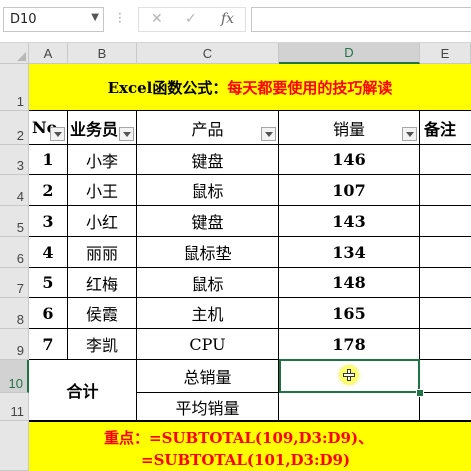 The image size is (471, 471). I want to click on cell-product: 主机, so click(208, 313).